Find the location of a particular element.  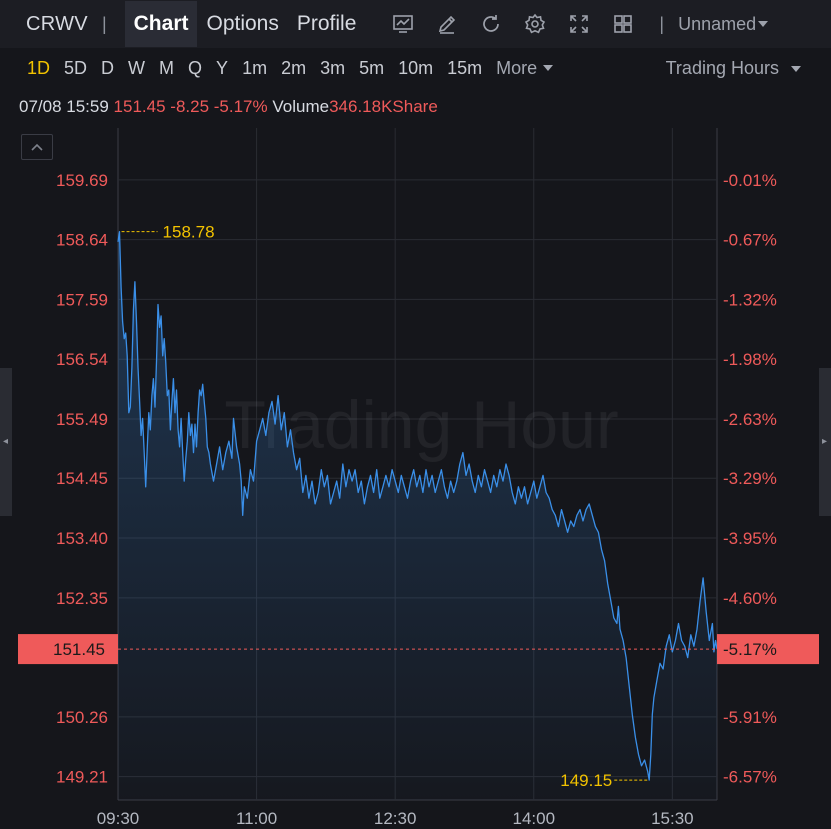

ticker-symbol: CRWV is located at coordinates (57, 24).